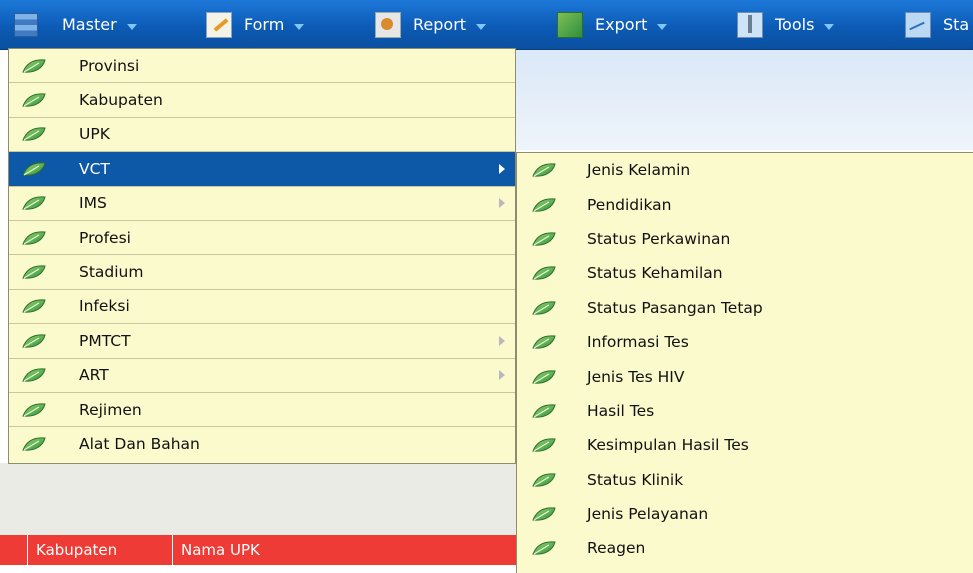 This screenshot has height=573, width=973. Describe the element at coordinates (668, 445) in the screenshot. I see `menu-item-label: Kesimpulan Hasil Tes` at that location.